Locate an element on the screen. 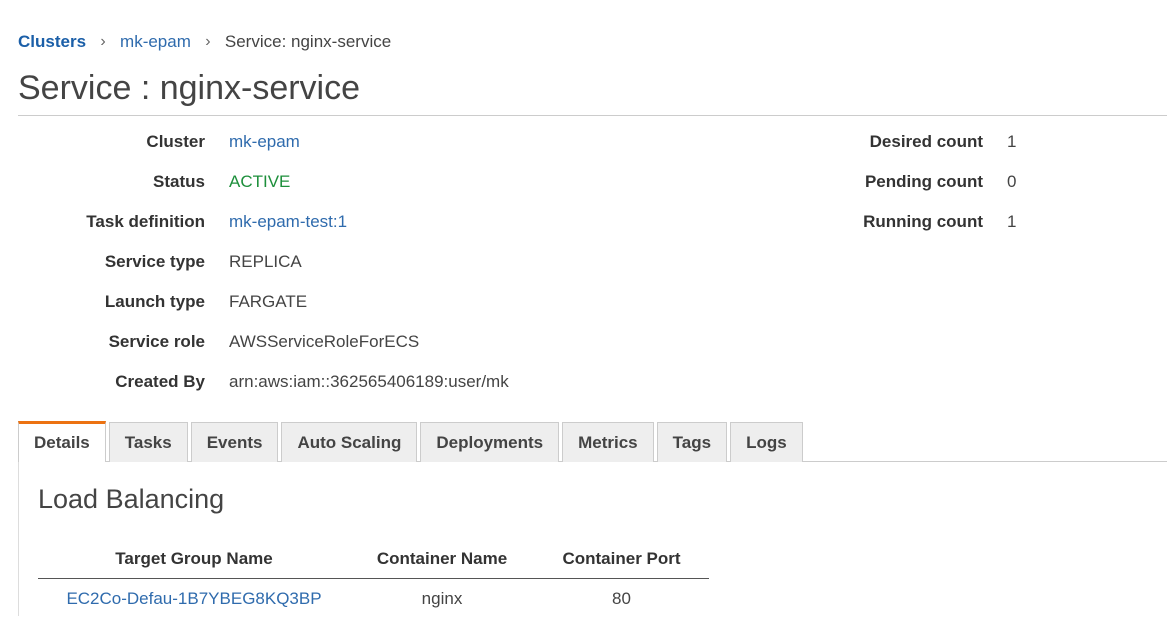  field-label: Running count is located at coordinates (923, 221).